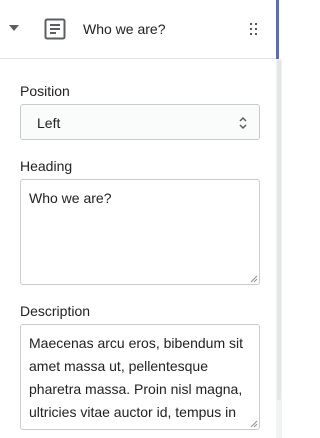  Describe the element at coordinates (55, 29) in the screenshot. I see `text-block-icon` at that location.